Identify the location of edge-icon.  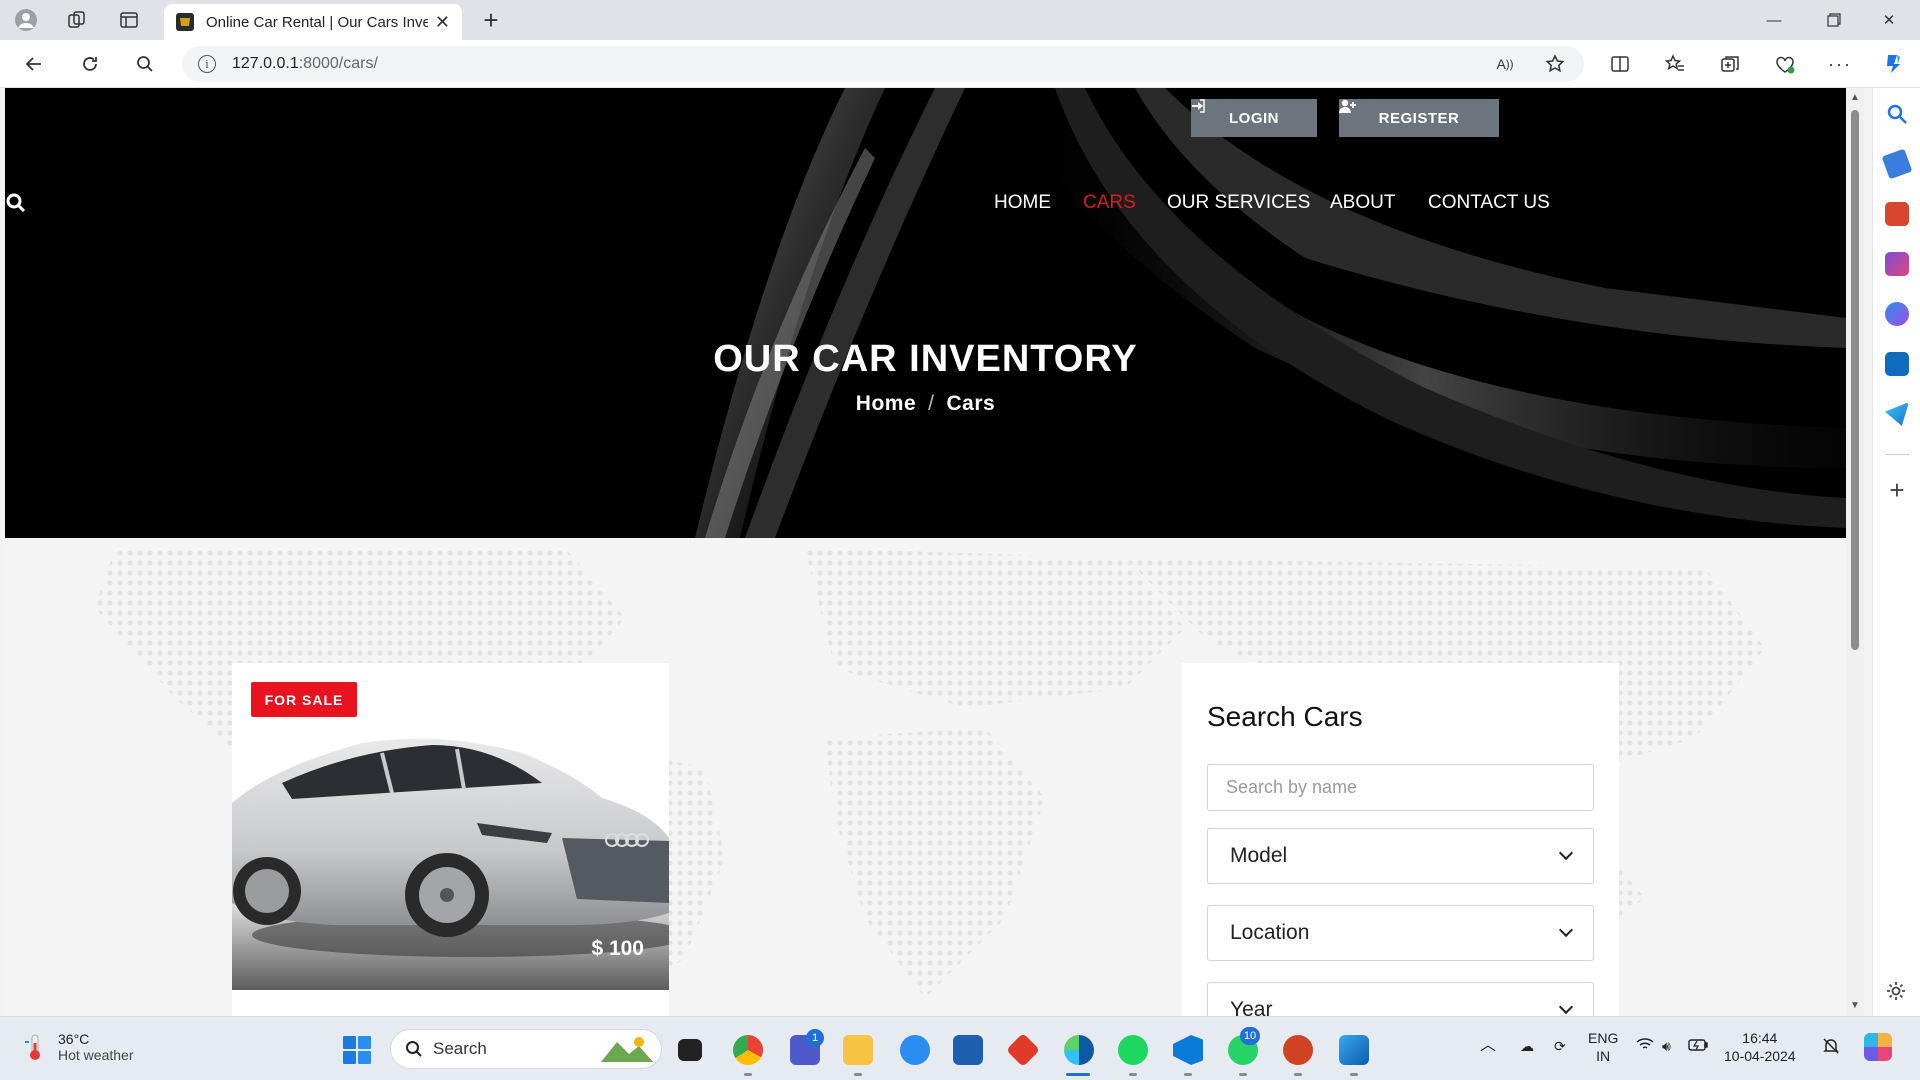
(1079, 1050).